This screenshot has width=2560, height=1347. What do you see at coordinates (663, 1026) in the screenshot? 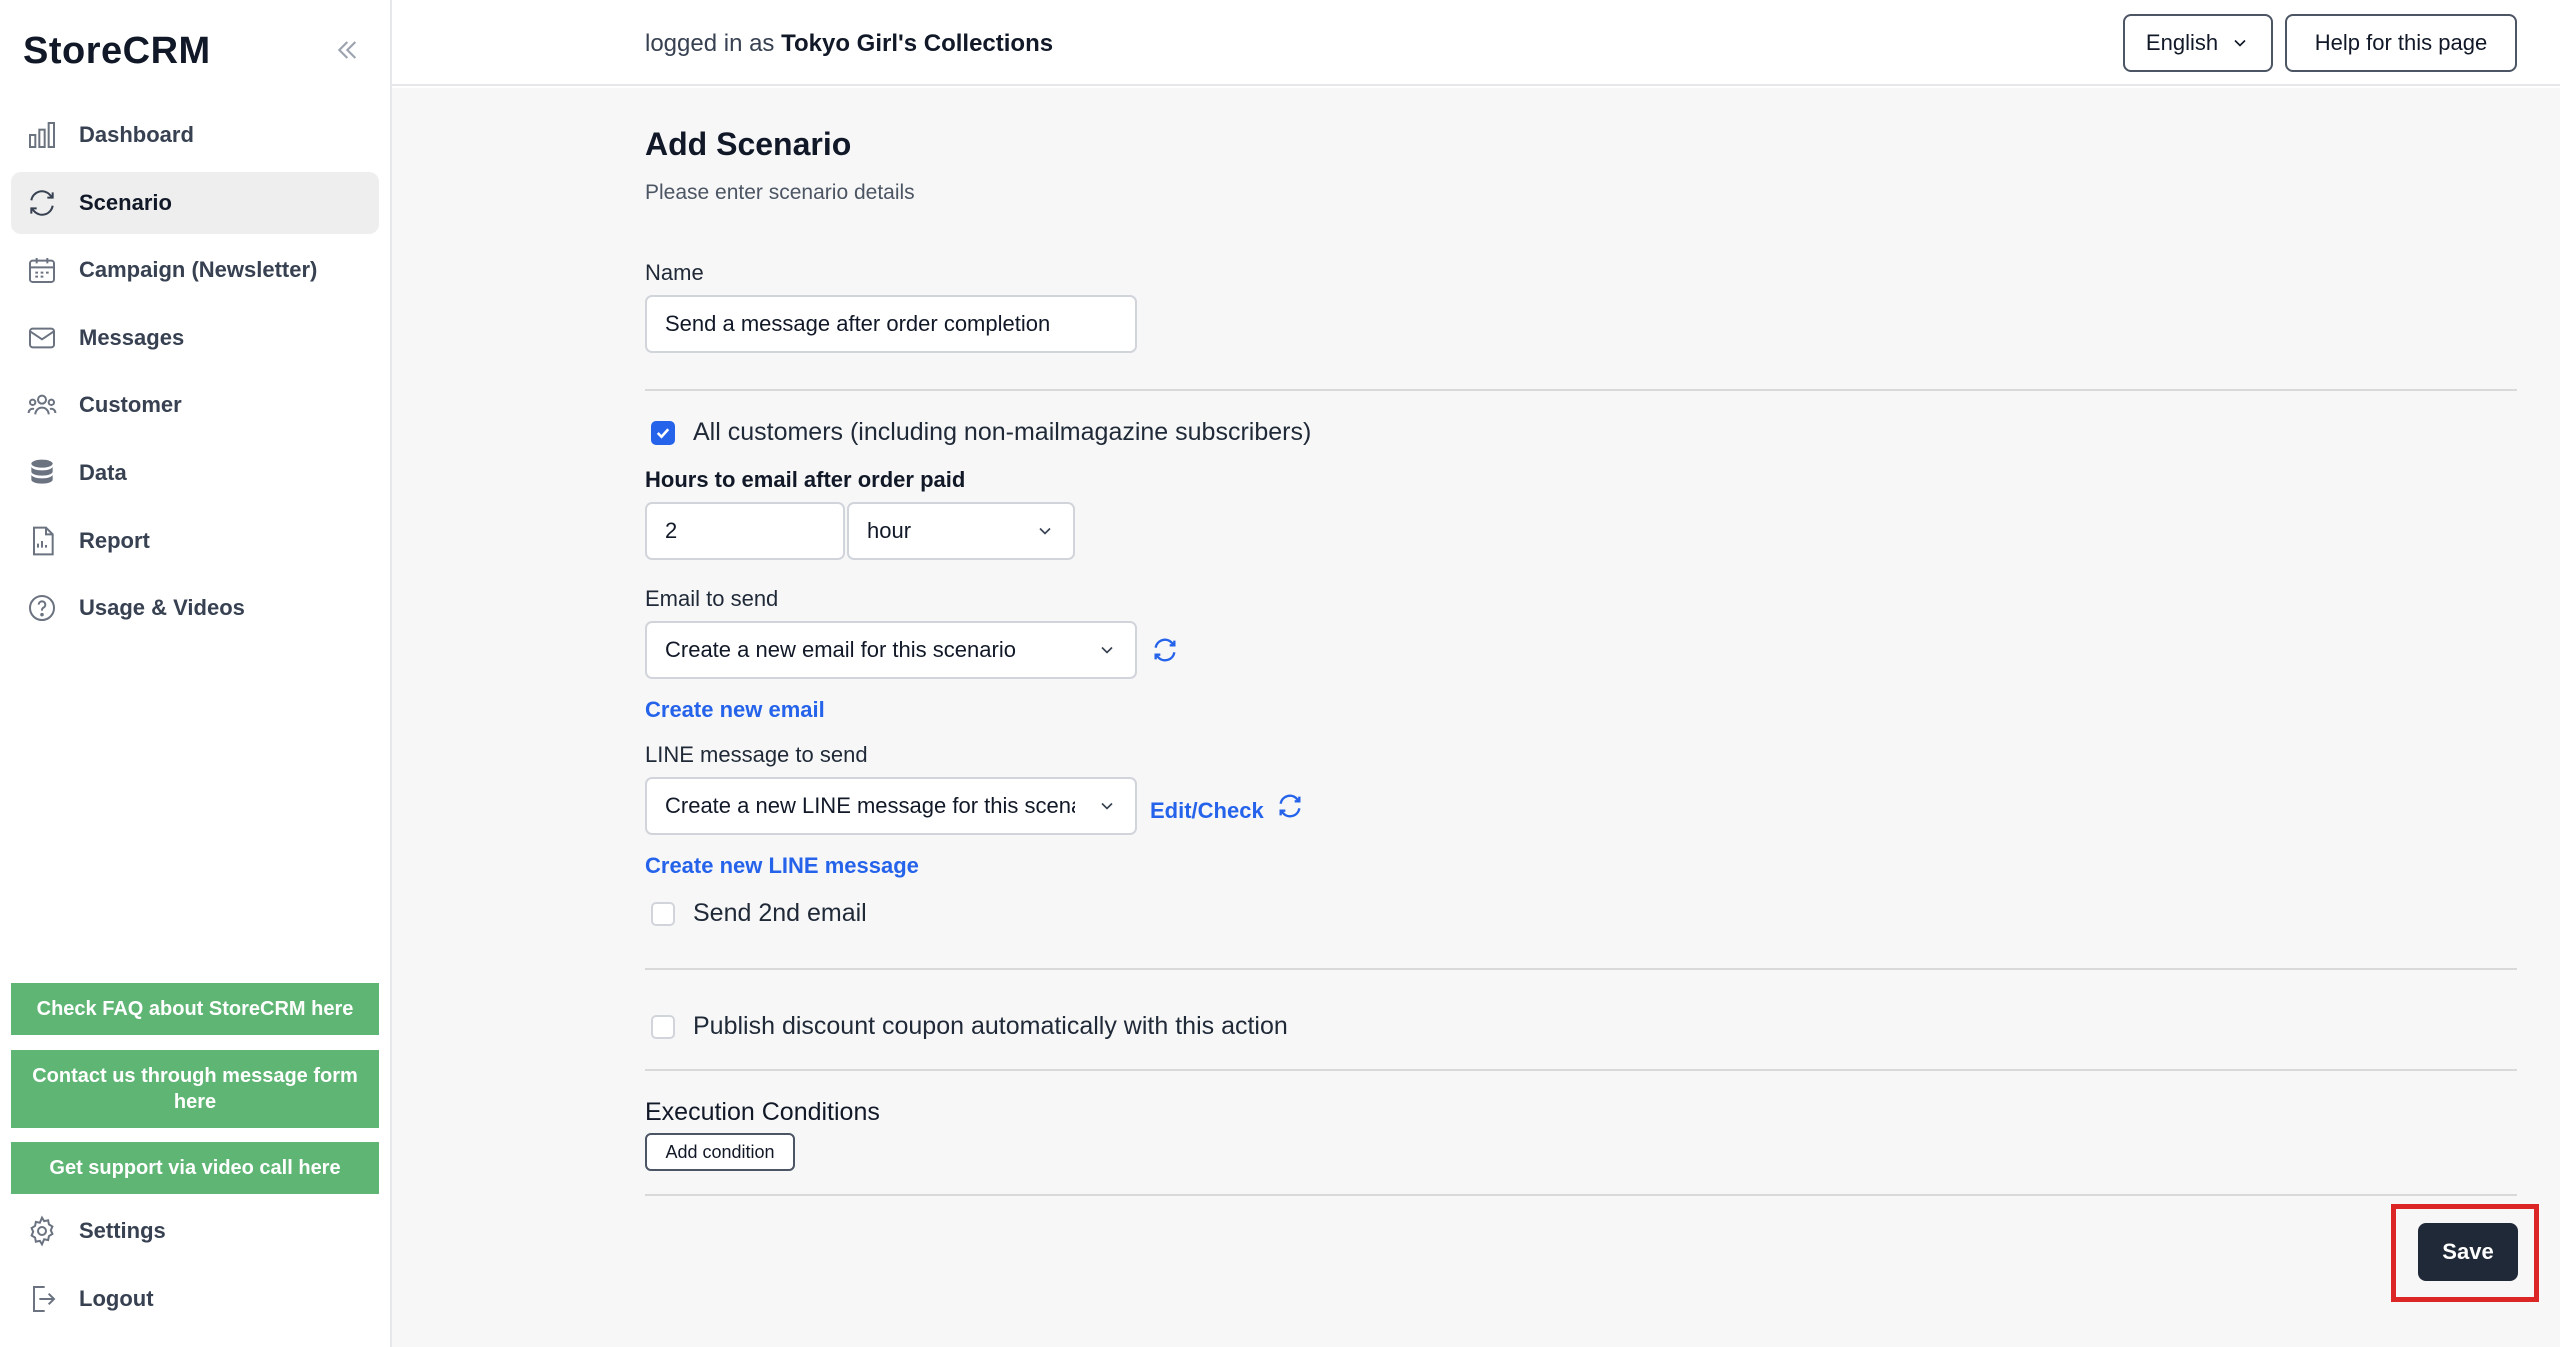
I see `coupon-checkbox` at bounding box center [663, 1026].